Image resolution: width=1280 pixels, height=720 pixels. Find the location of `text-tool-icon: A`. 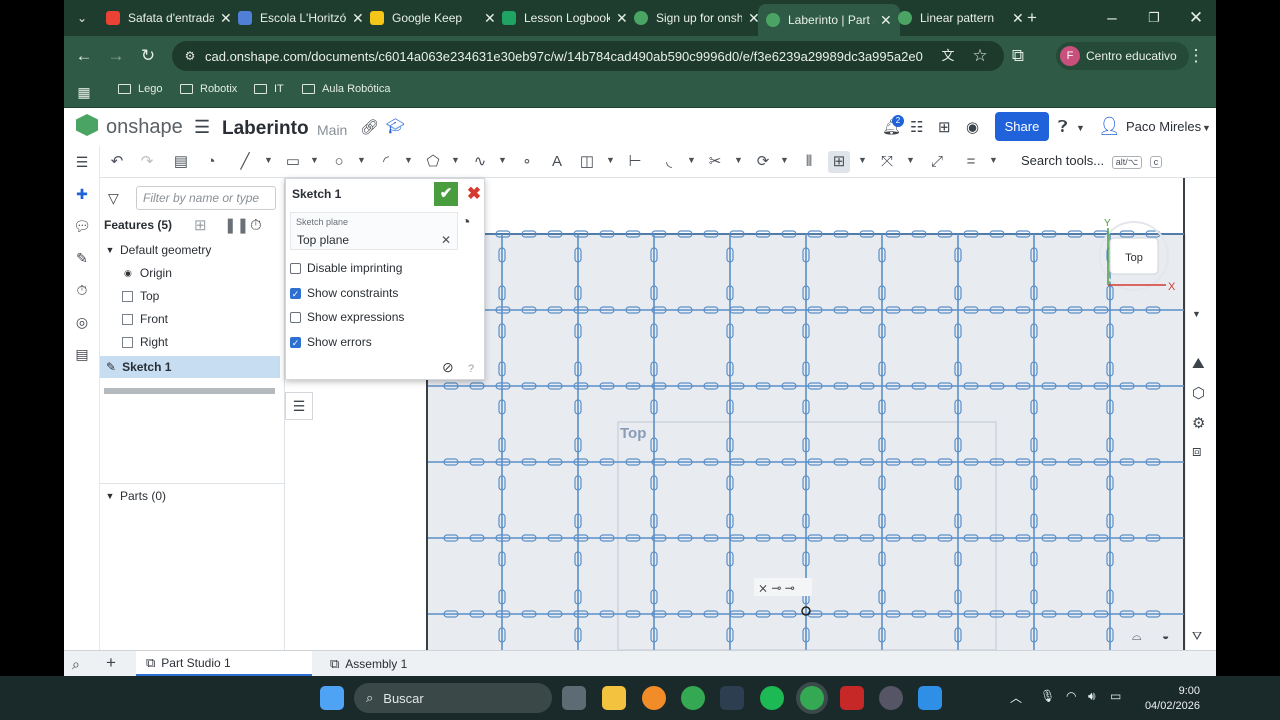

text-tool-icon: A is located at coordinates (557, 162).